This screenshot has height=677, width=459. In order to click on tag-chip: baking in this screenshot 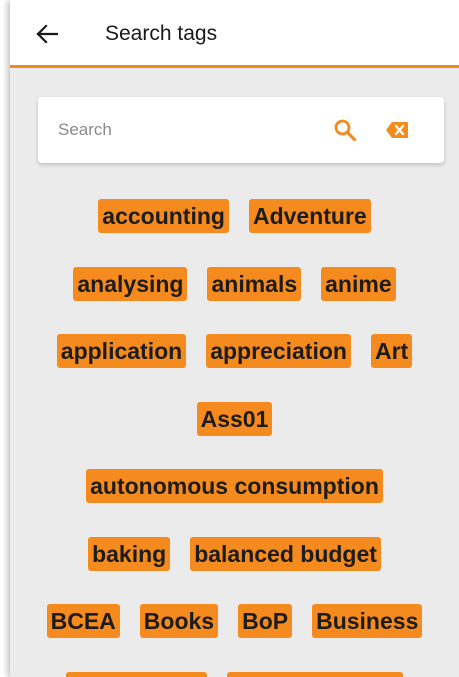, I will do `click(129, 554)`.